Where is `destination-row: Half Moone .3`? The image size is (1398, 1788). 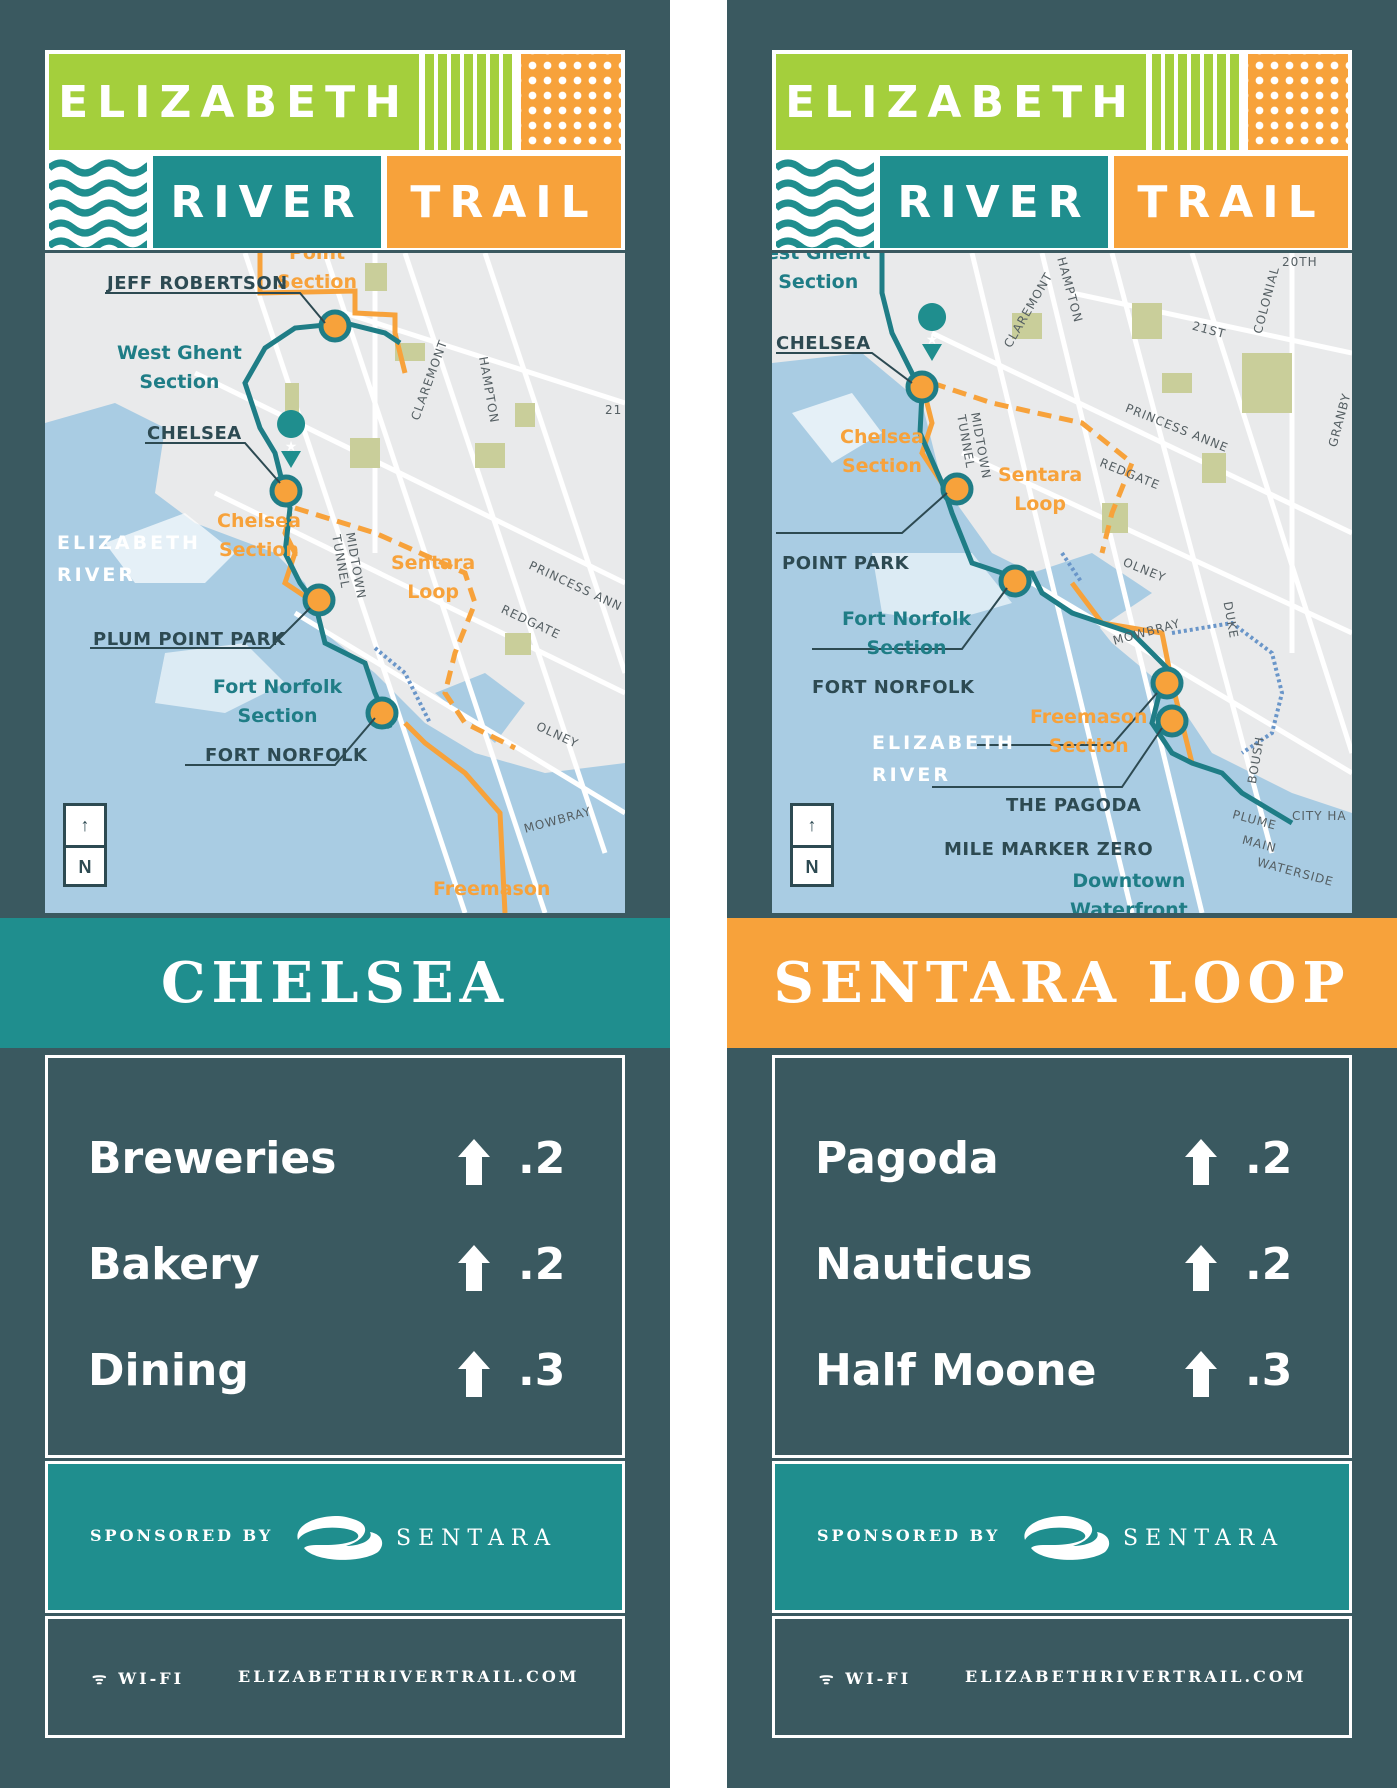 destination-row: Half Moone .3 is located at coordinates (1055, 1375).